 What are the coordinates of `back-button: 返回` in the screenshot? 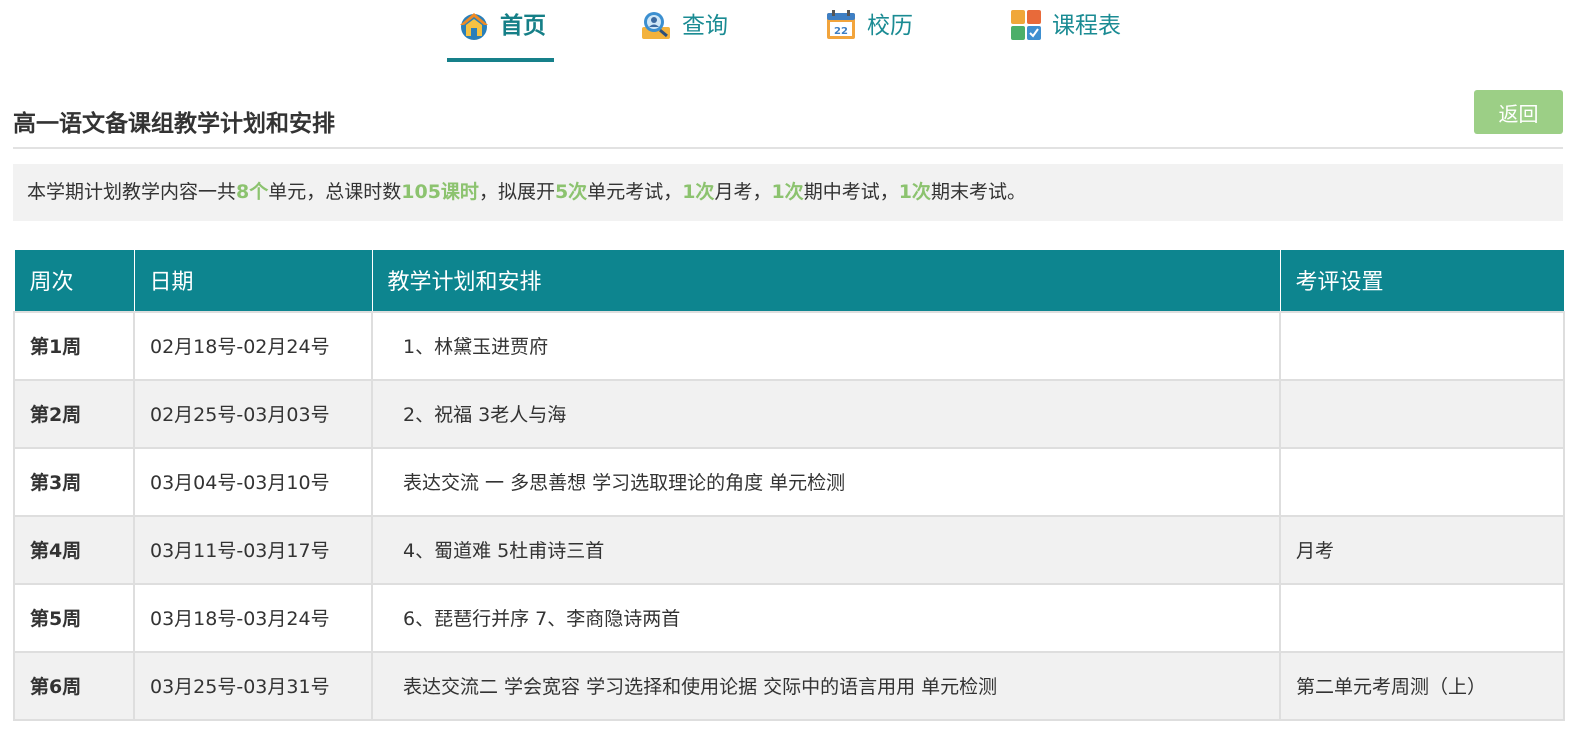 It's located at (1518, 112).